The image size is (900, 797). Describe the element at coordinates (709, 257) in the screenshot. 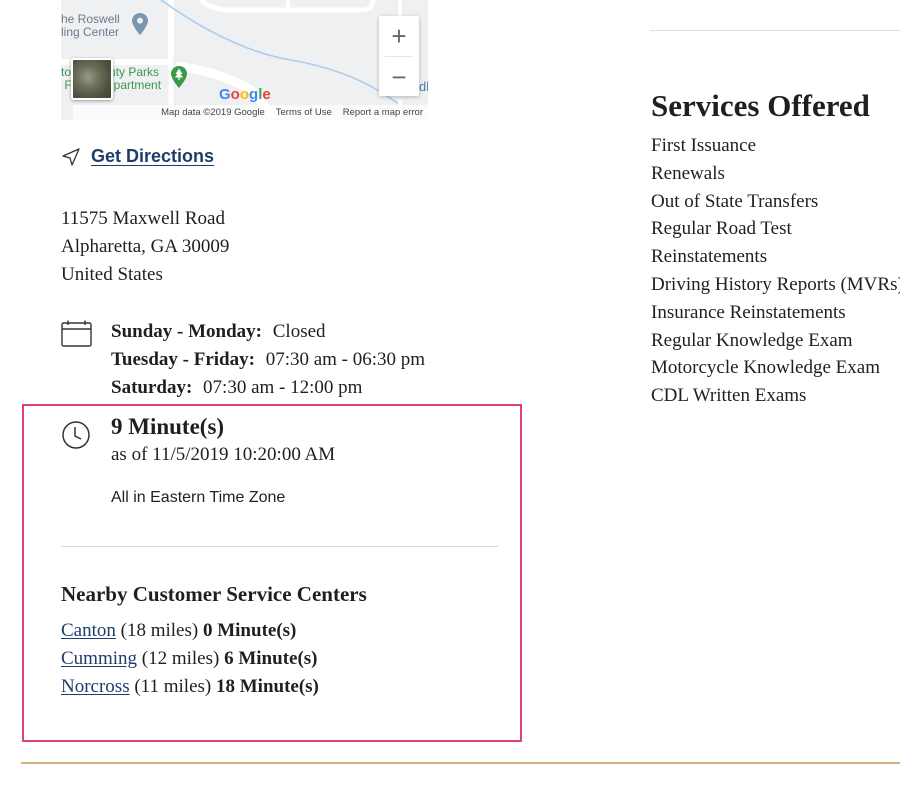

I see `service-item: Reinstatements` at that location.